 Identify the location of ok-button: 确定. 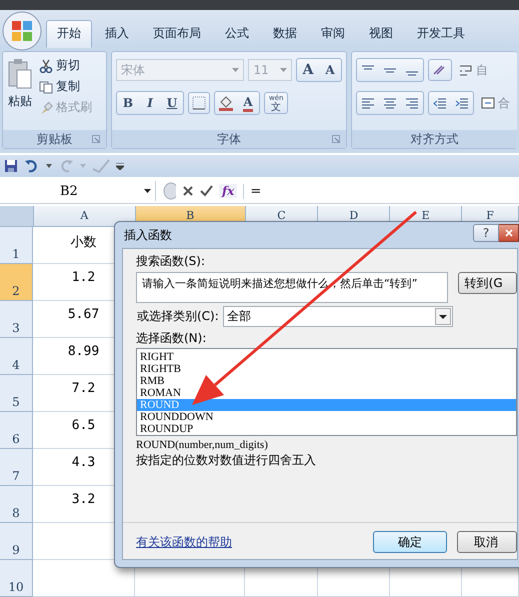
(410, 542).